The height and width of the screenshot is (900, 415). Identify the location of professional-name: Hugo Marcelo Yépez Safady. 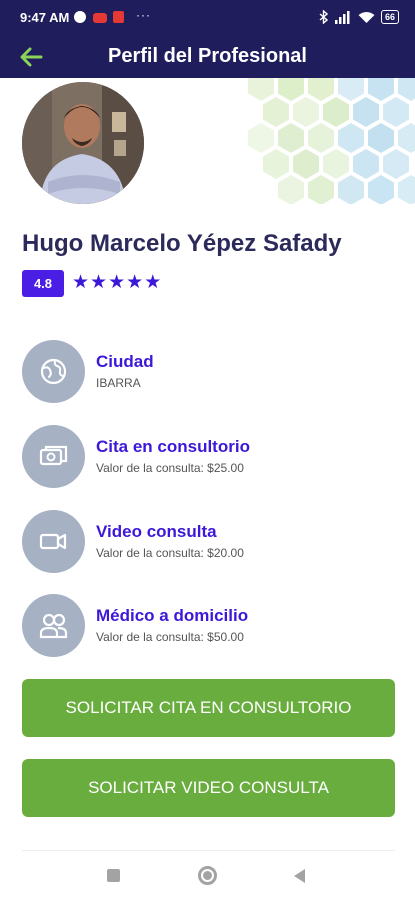
(182, 243).